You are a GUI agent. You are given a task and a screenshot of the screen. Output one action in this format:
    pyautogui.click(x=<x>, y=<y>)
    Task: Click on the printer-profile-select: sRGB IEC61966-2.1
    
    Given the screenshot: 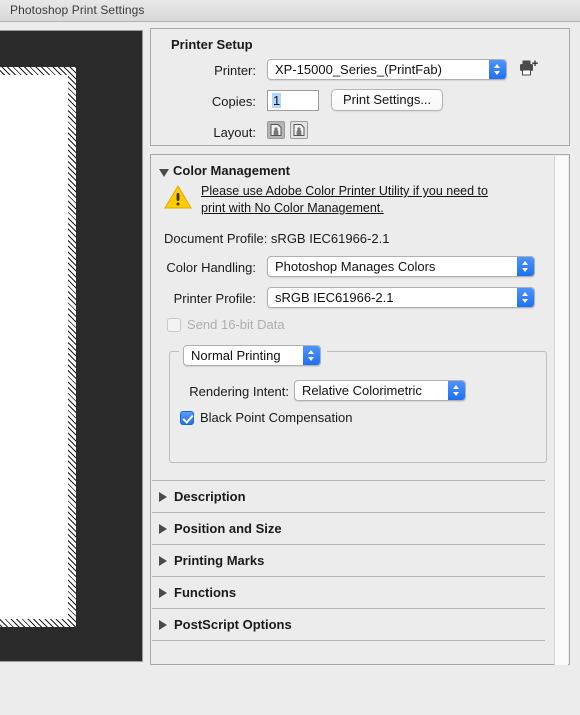 What is the action you would take?
    pyautogui.click(x=401, y=297)
    